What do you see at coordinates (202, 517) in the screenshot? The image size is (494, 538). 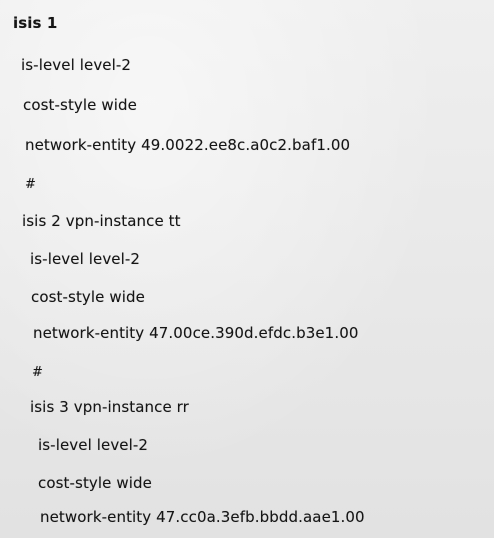 I see `config-line-network-entity: network-entity 47.cc0a.3efb.bbdd.aae1.00` at bounding box center [202, 517].